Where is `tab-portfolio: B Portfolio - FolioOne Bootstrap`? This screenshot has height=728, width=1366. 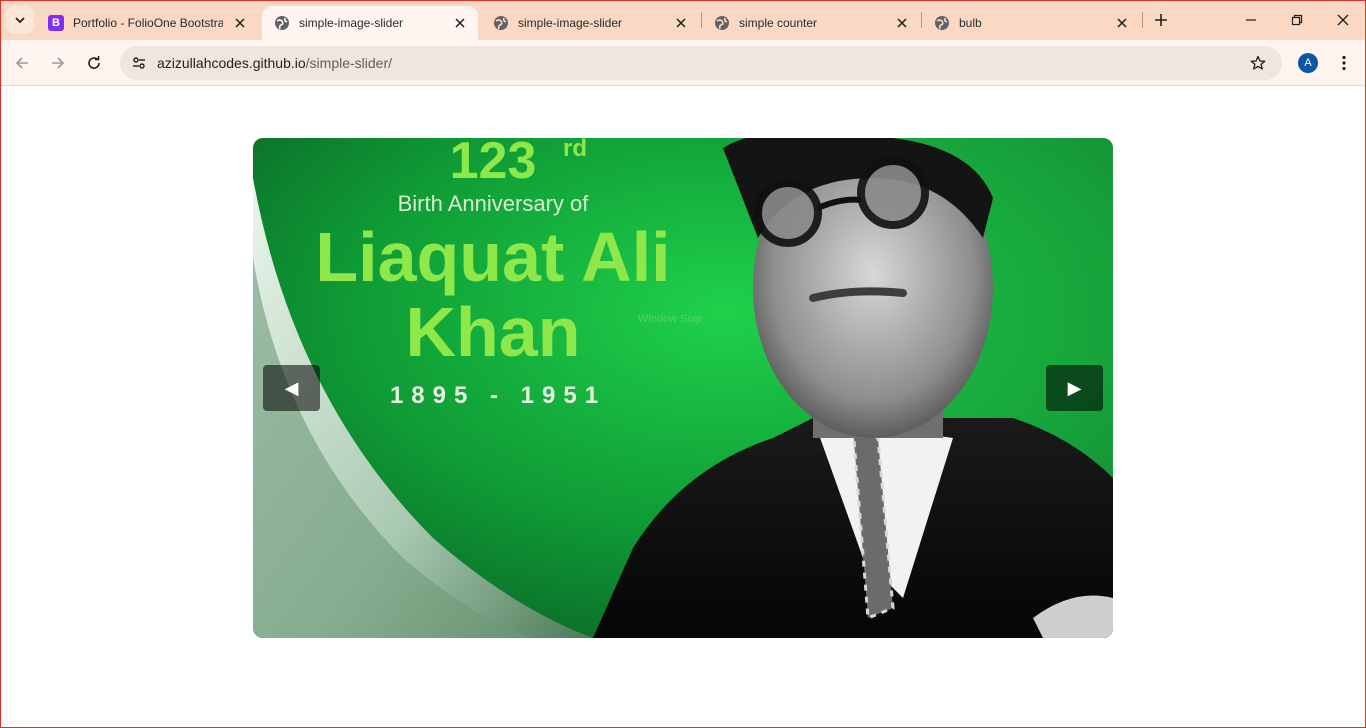 tab-portfolio: B Portfolio - FolioOne Bootstrap is located at coordinates (147, 23).